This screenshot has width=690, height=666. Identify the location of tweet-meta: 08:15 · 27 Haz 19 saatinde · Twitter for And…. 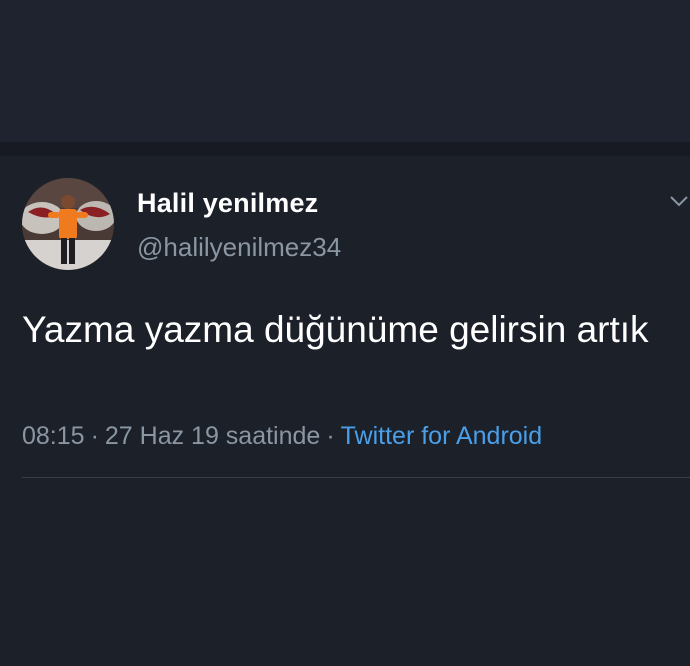
(282, 436).